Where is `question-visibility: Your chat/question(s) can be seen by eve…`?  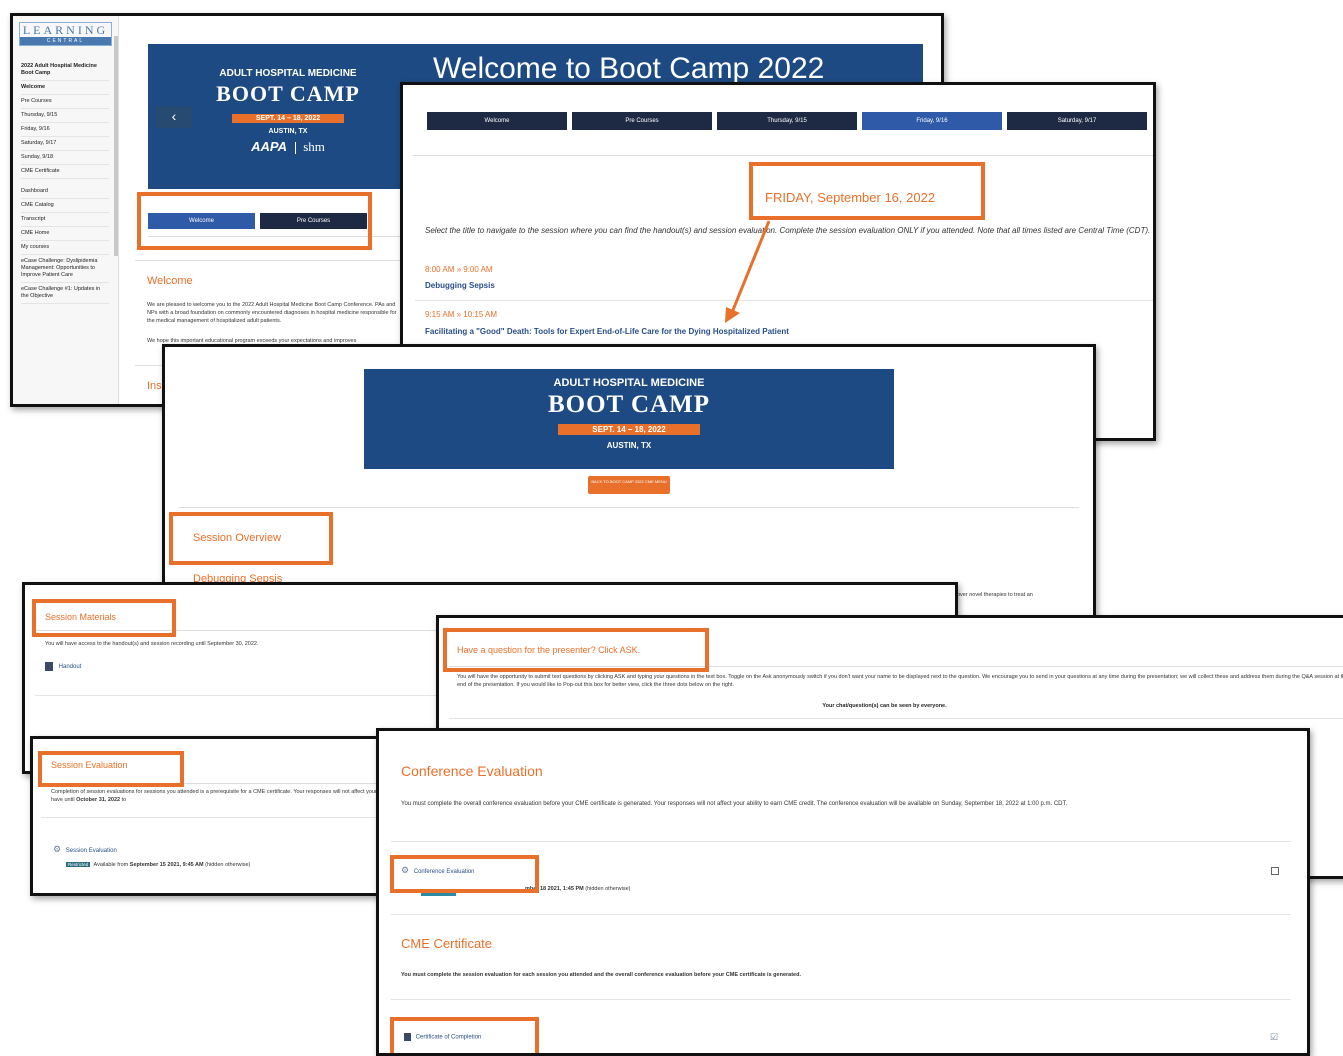 question-visibility: Your chat/question(s) can be seen by eve… is located at coordinates (884, 706).